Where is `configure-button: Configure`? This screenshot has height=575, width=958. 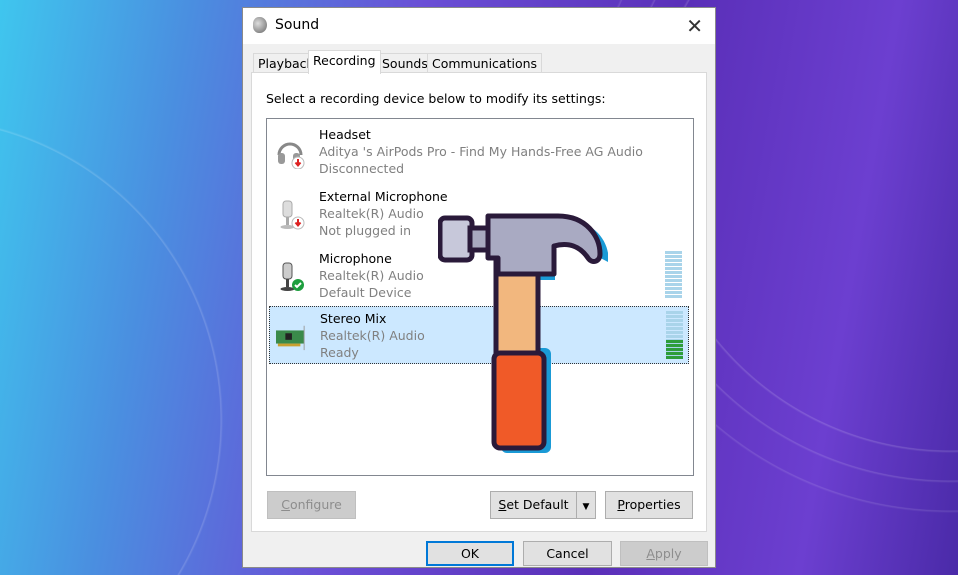
configure-button: Configure is located at coordinates (311, 505).